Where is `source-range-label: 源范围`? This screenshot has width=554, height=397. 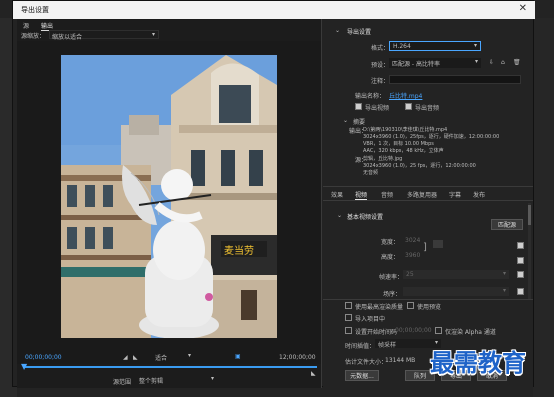
source-range-label: 源范围 is located at coordinates (122, 382).